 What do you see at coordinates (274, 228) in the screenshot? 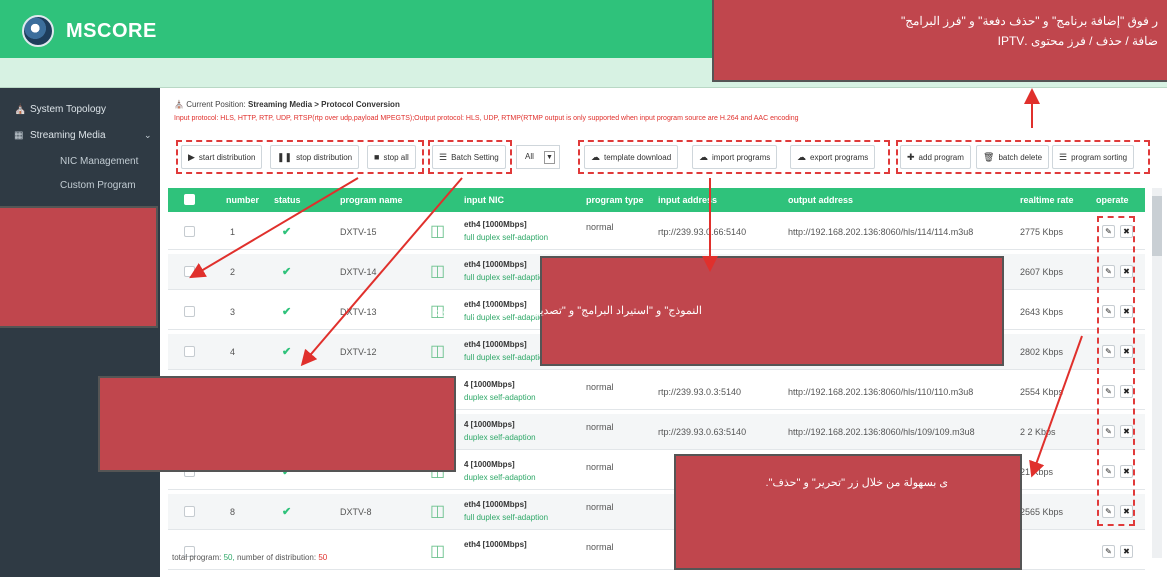
I see `arrow-to-left-box` at bounding box center [274, 228].